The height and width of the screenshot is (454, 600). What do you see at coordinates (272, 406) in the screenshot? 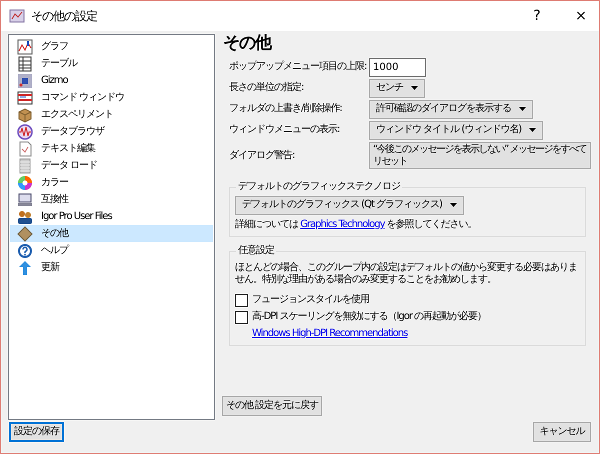
I see `revert-button: その他 設定を元に戻す` at bounding box center [272, 406].